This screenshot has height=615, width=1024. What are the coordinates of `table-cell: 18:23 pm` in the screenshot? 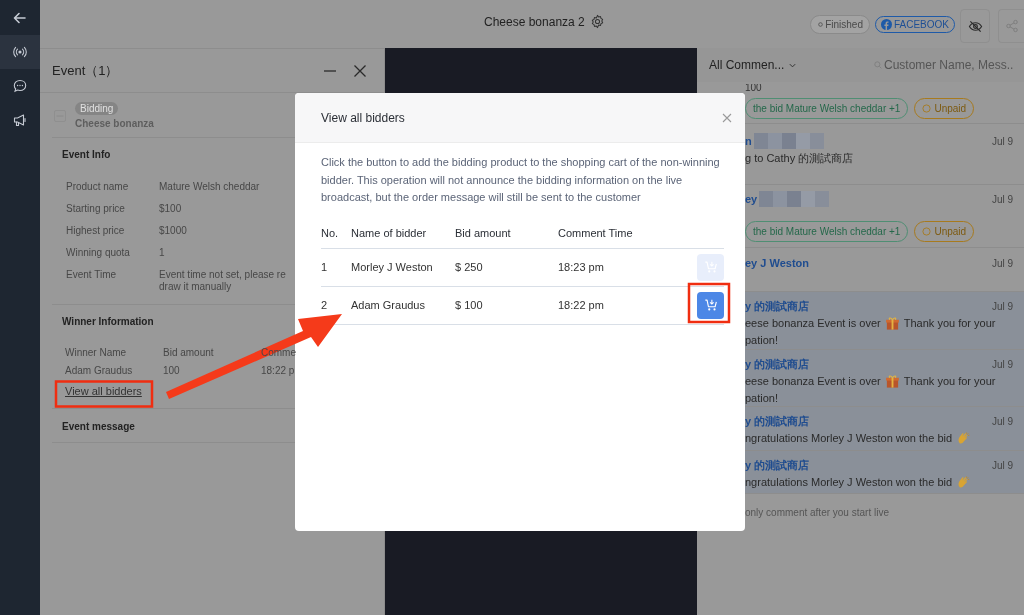 It's located at (581, 267).